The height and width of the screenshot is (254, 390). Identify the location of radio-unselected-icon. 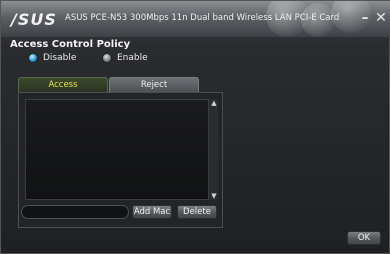
(107, 58).